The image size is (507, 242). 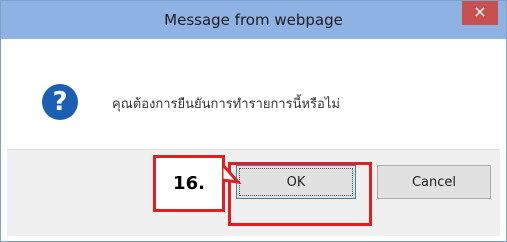 I want to click on step-callout: 16., so click(x=189, y=183).